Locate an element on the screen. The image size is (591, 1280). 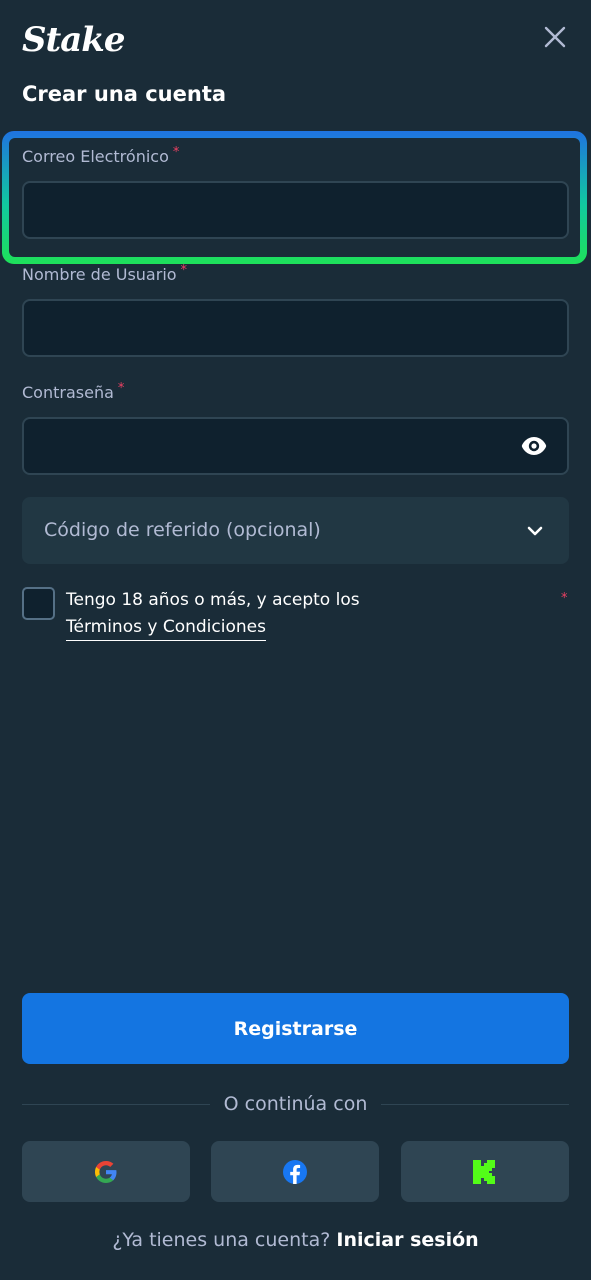
terms-text: Tengo 18 años o más, y acepto los is located at coordinates (213, 600).